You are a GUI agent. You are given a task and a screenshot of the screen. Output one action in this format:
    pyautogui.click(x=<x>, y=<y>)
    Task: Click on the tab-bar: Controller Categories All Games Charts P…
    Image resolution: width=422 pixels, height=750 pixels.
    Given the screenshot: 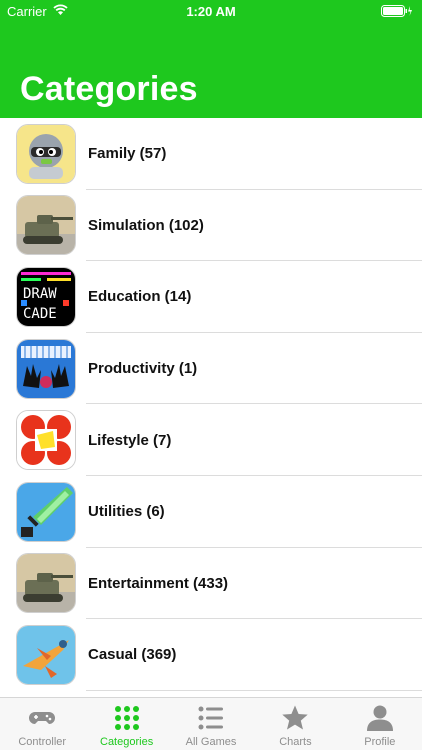 What is the action you would take?
    pyautogui.click(x=211, y=723)
    